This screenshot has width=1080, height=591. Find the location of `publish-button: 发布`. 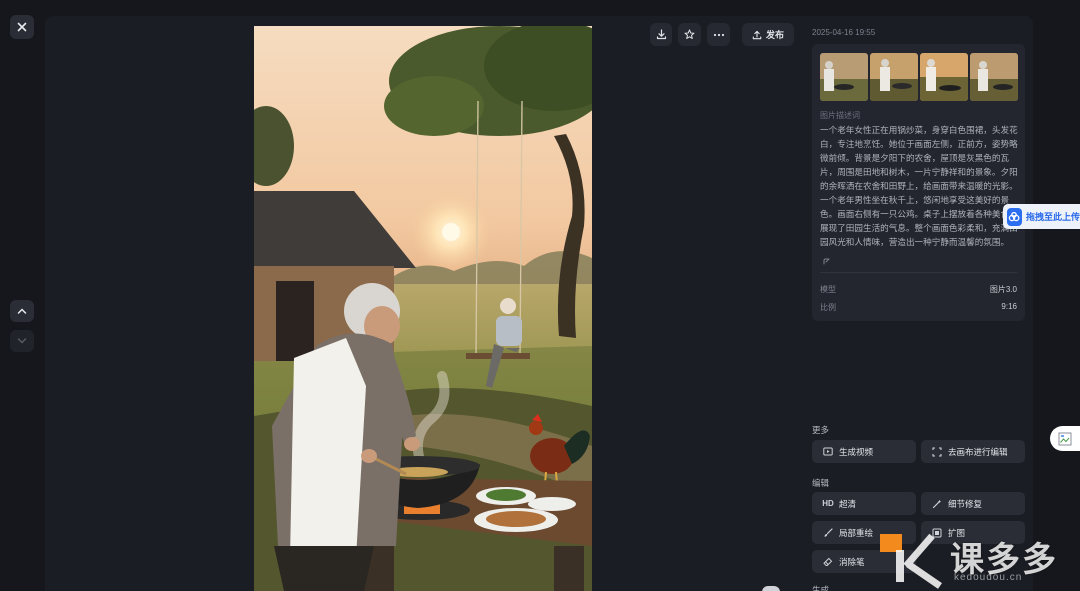

publish-button: 发布 is located at coordinates (768, 34).